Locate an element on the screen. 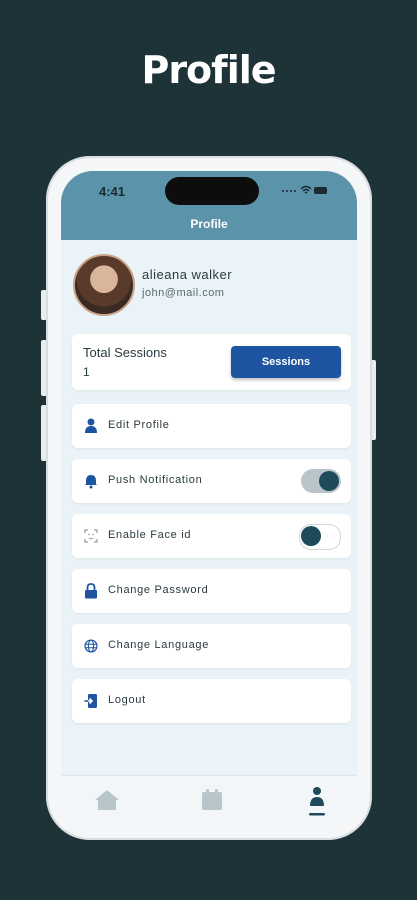  logout-icon is located at coordinates (90, 701).